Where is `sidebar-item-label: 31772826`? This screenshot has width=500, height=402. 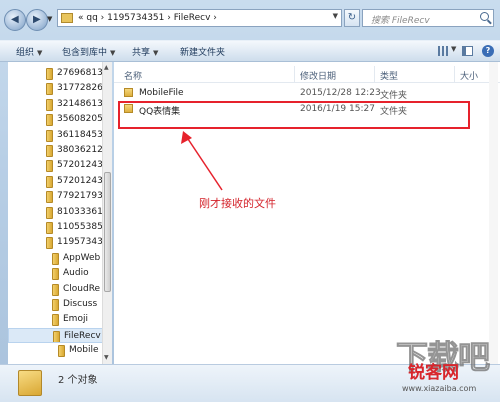
sidebar-item-label: 31772826 is located at coordinates (80, 88).